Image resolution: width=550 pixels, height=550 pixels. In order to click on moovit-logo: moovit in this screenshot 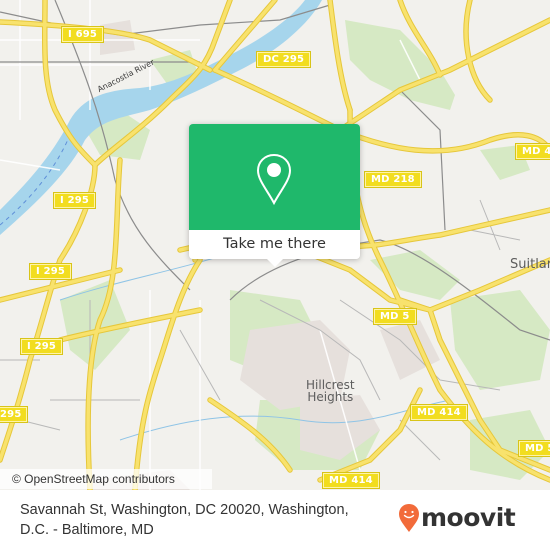, I will do `click(457, 518)`.